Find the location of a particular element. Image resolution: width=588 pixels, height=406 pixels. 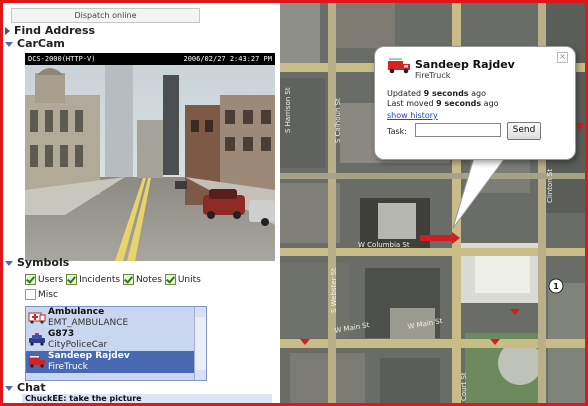

task-label: Task: is located at coordinates (397, 131).